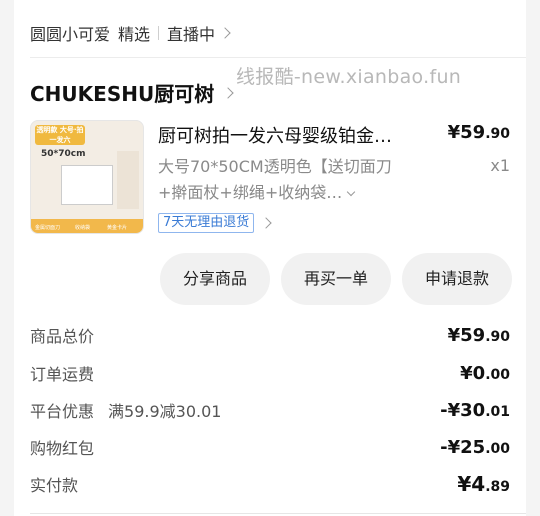 The image size is (540, 516). Describe the element at coordinates (351, 192) in the screenshot. I see `chevron-down-icon` at that location.